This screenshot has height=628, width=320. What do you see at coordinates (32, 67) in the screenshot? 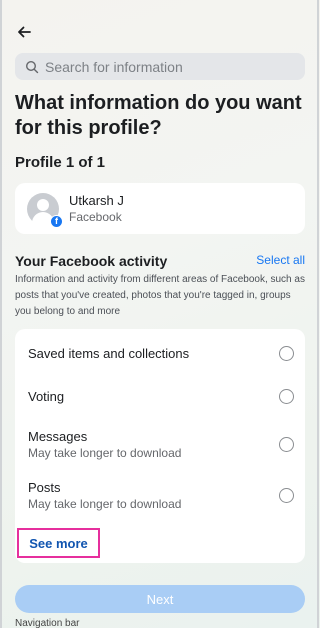
I see `search-icon` at bounding box center [32, 67].